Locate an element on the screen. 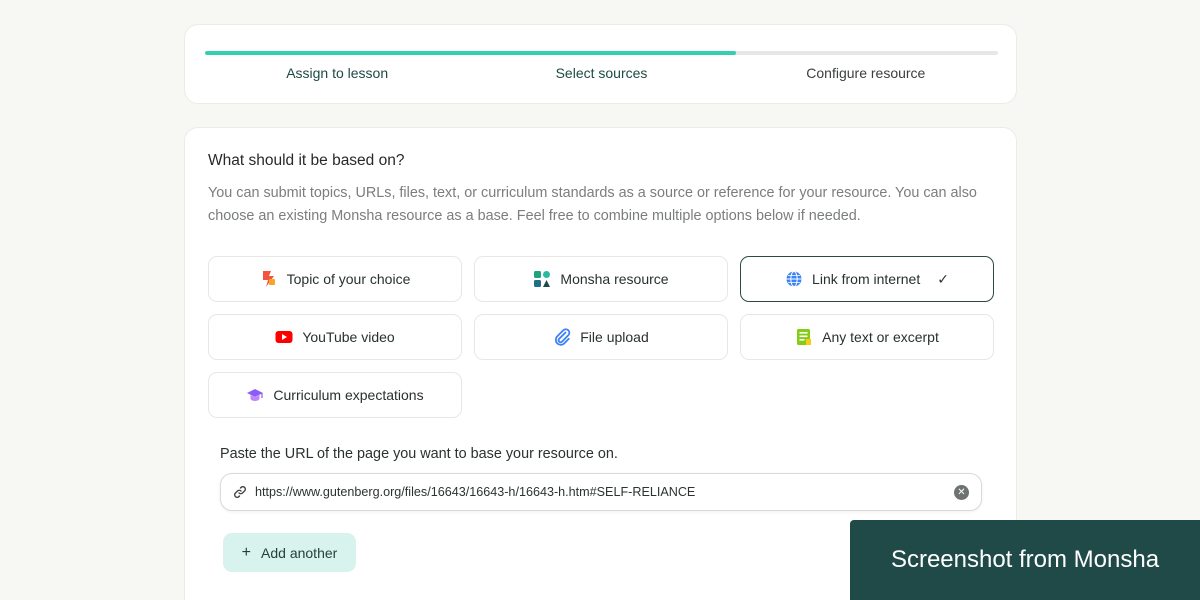 This screenshot has width=1200, height=600. option-link-from-internet: Link from internet ✓ is located at coordinates (867, 279).